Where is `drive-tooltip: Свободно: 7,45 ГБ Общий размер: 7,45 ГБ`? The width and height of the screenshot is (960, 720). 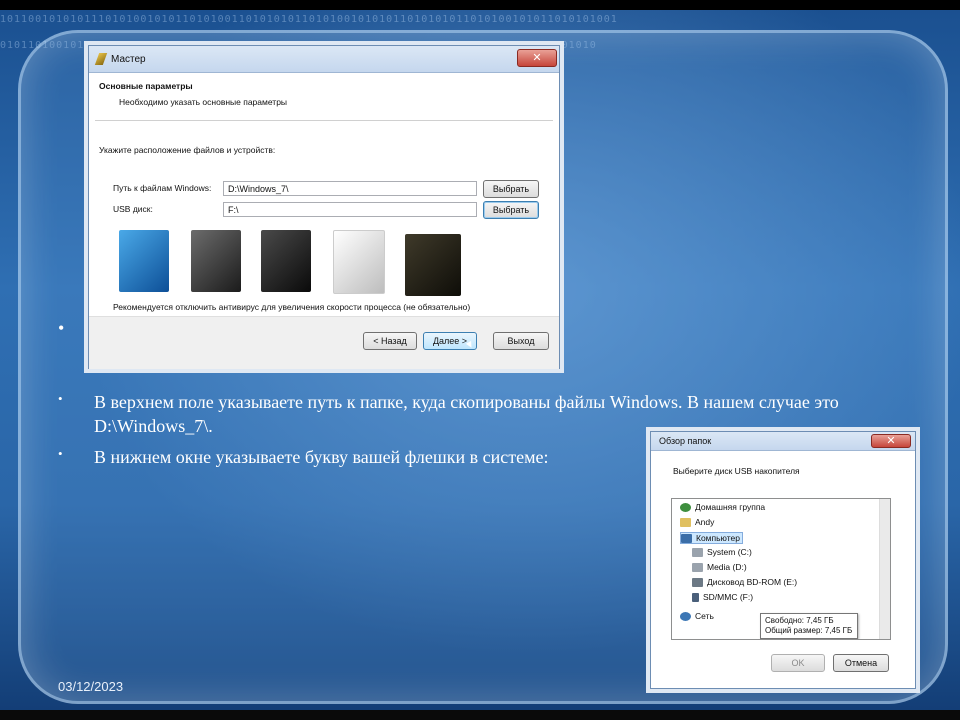 drive-tooltip: Свободно: 7,45 ГБ Общий размер: 7,45 ГБ is located at coordinates (809, 626).